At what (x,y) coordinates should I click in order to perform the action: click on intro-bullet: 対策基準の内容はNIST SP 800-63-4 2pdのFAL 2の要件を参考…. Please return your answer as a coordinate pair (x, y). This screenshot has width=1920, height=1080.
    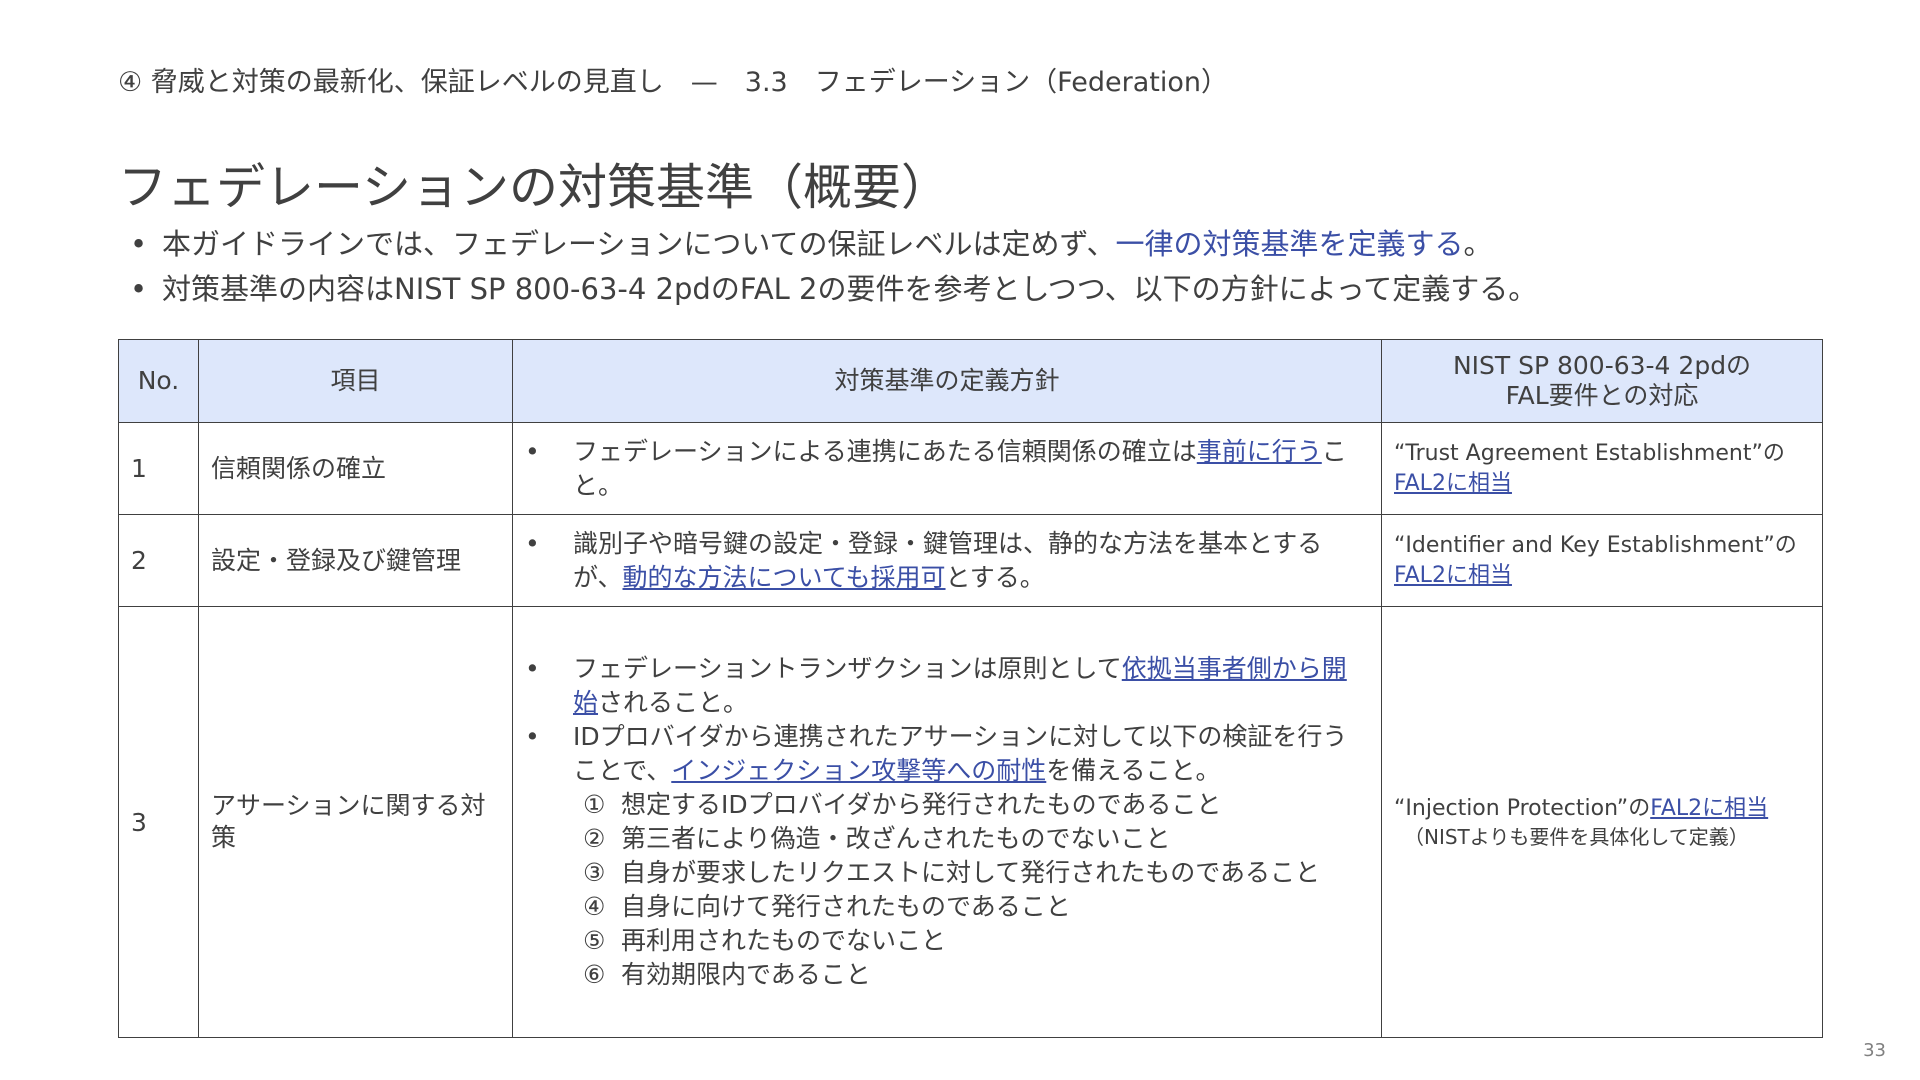
    Looking at the image, I should click on (833, 289).